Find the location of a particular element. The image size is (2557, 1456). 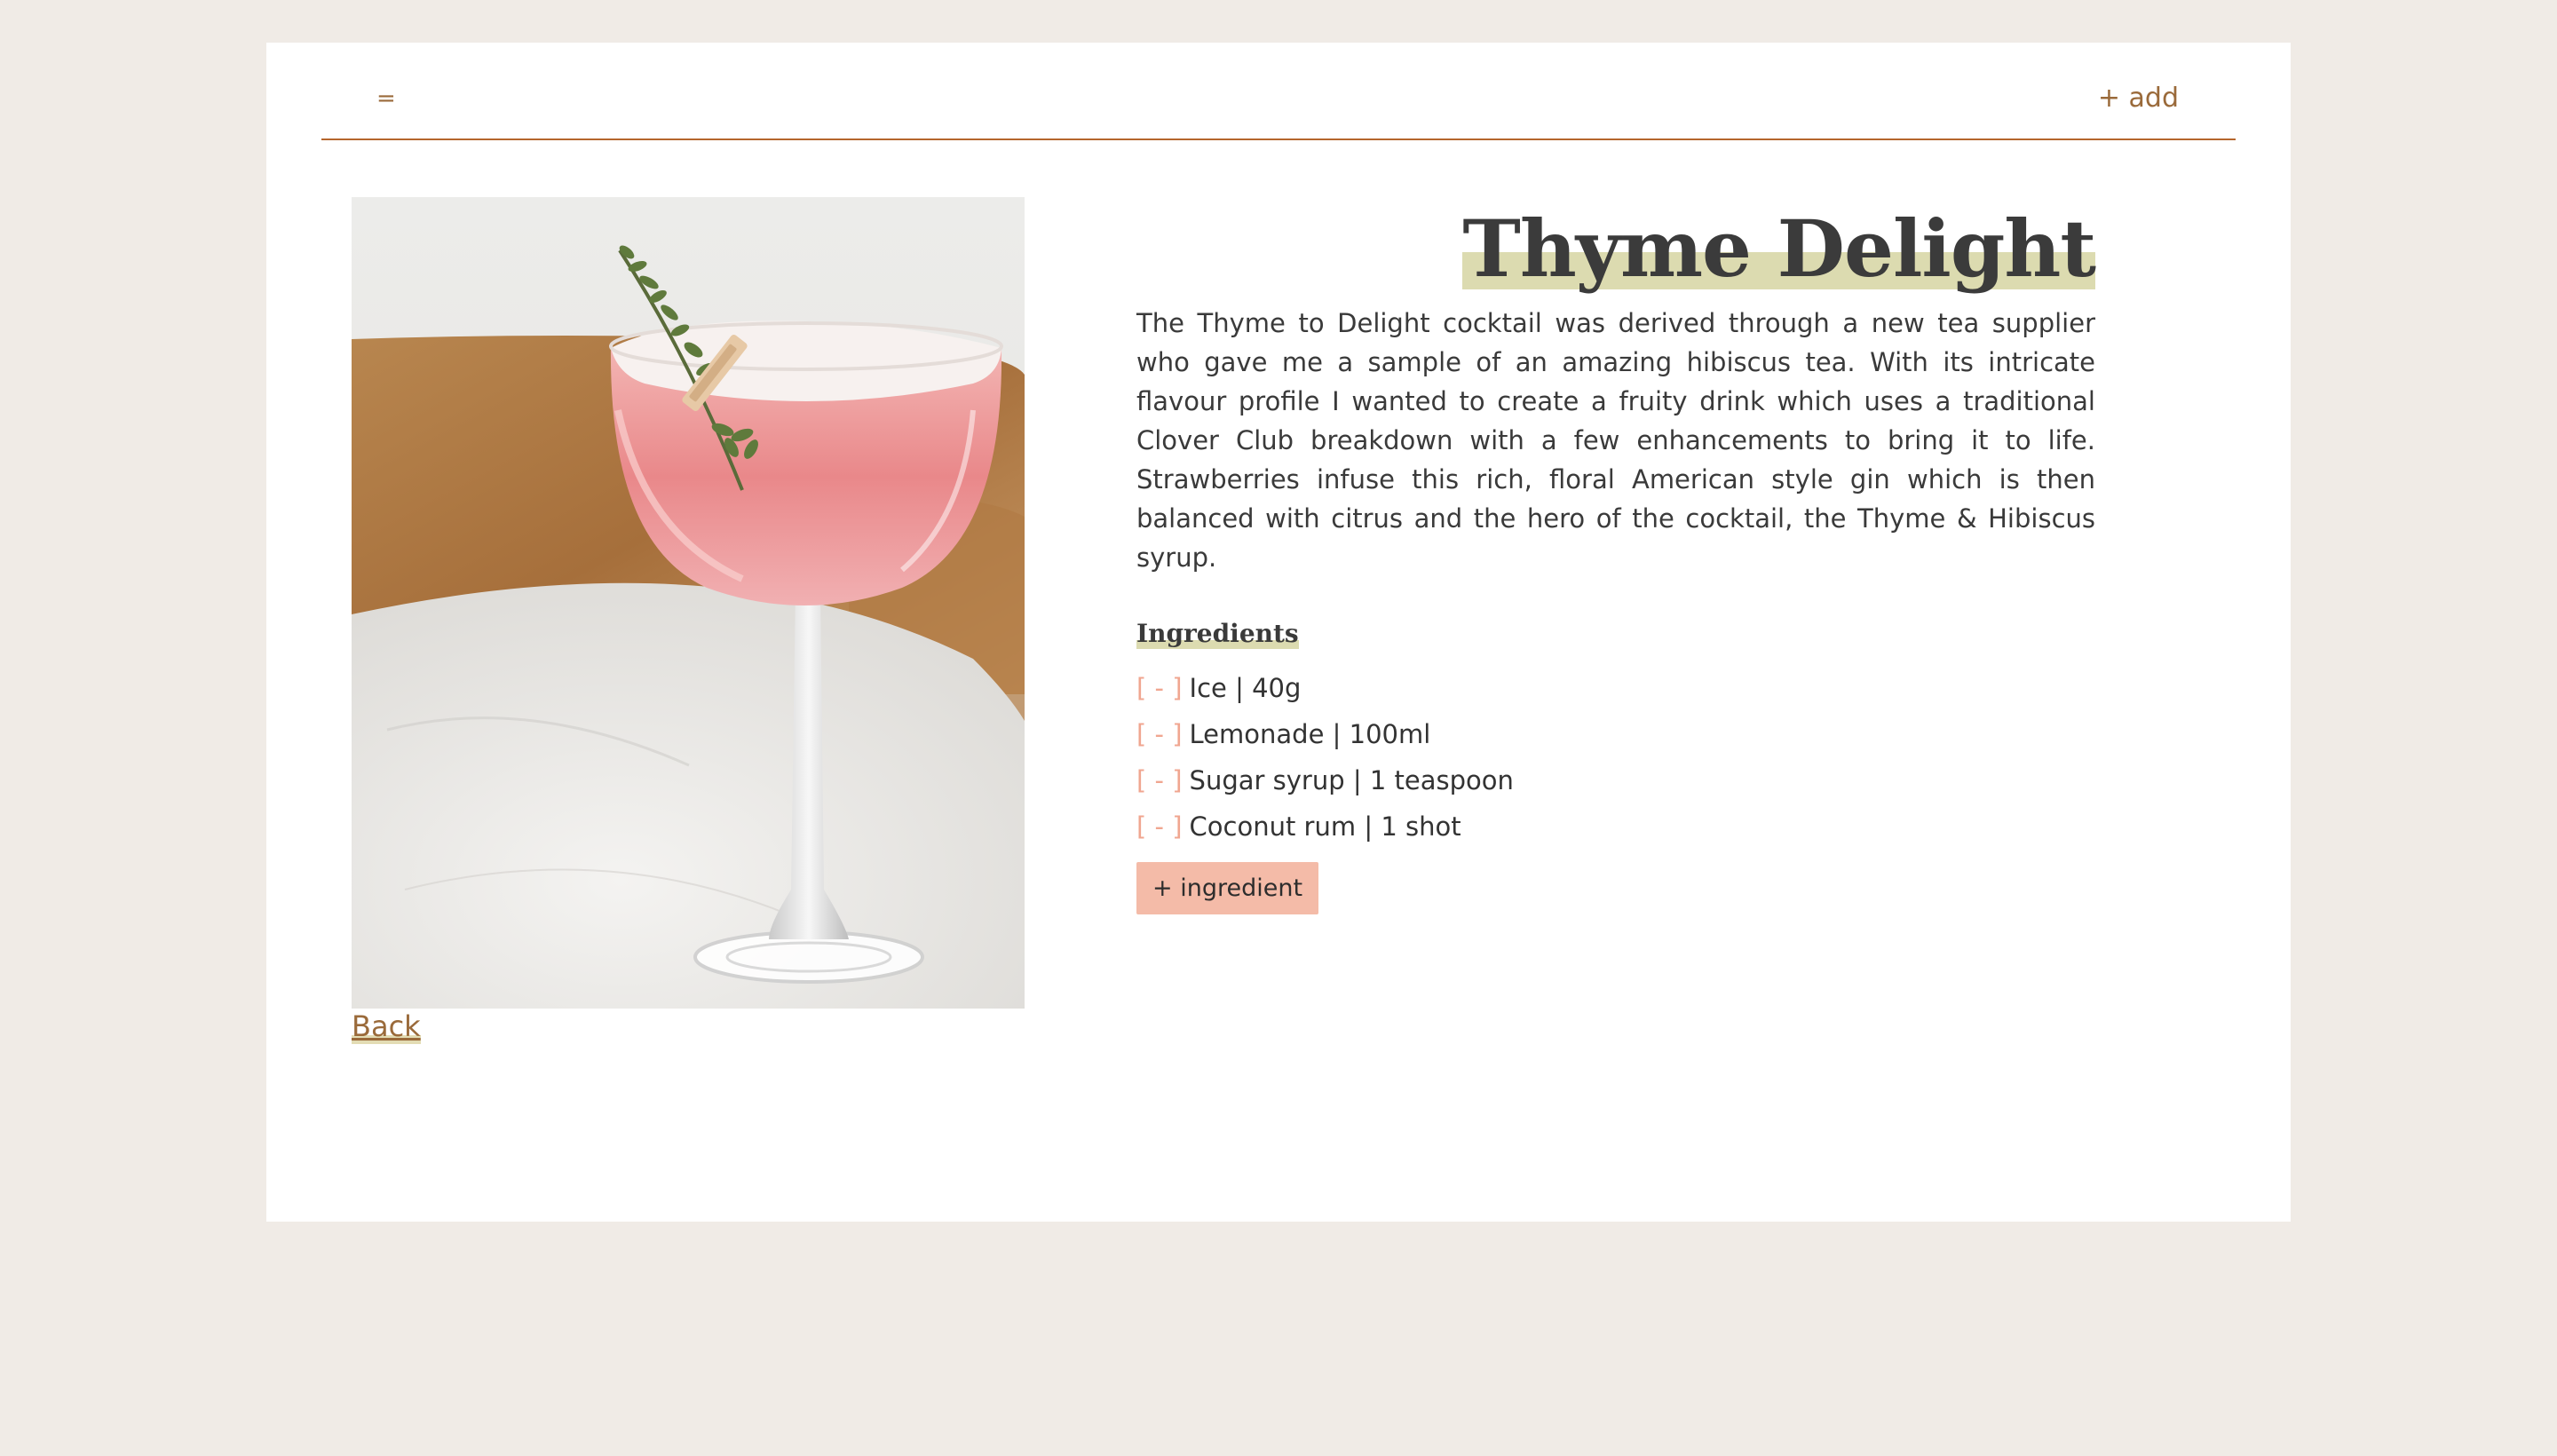

top-nav: = + add is located at coordinates (1278, 91).